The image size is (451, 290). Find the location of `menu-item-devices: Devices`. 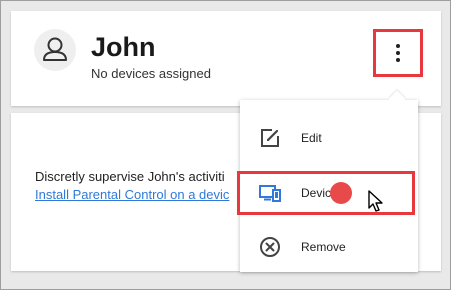

menu-item-devices: Devices is located at coordinates (326, 193).